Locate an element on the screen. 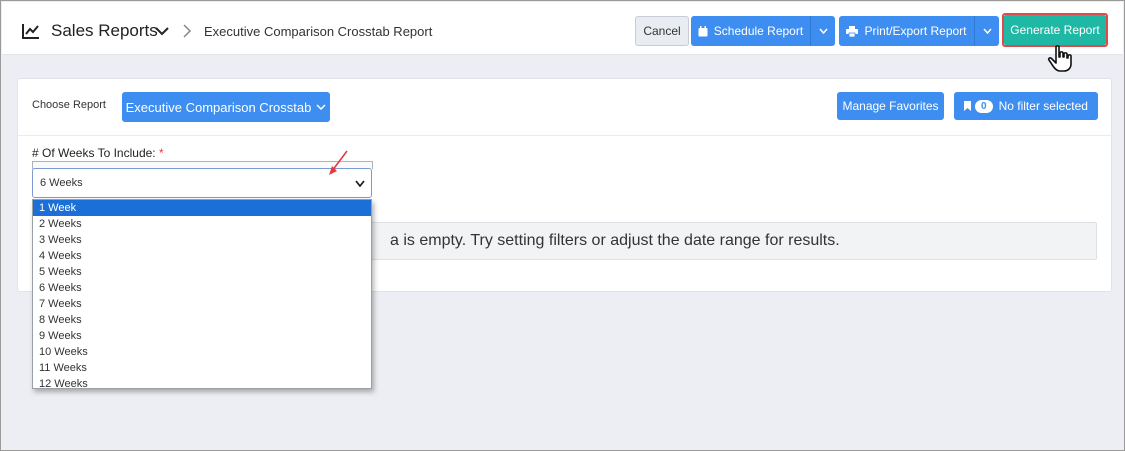 The height and width of the screenshot is (451, 1125). filter-button: 0 No filter selected is located at coordinates (1026, 106).